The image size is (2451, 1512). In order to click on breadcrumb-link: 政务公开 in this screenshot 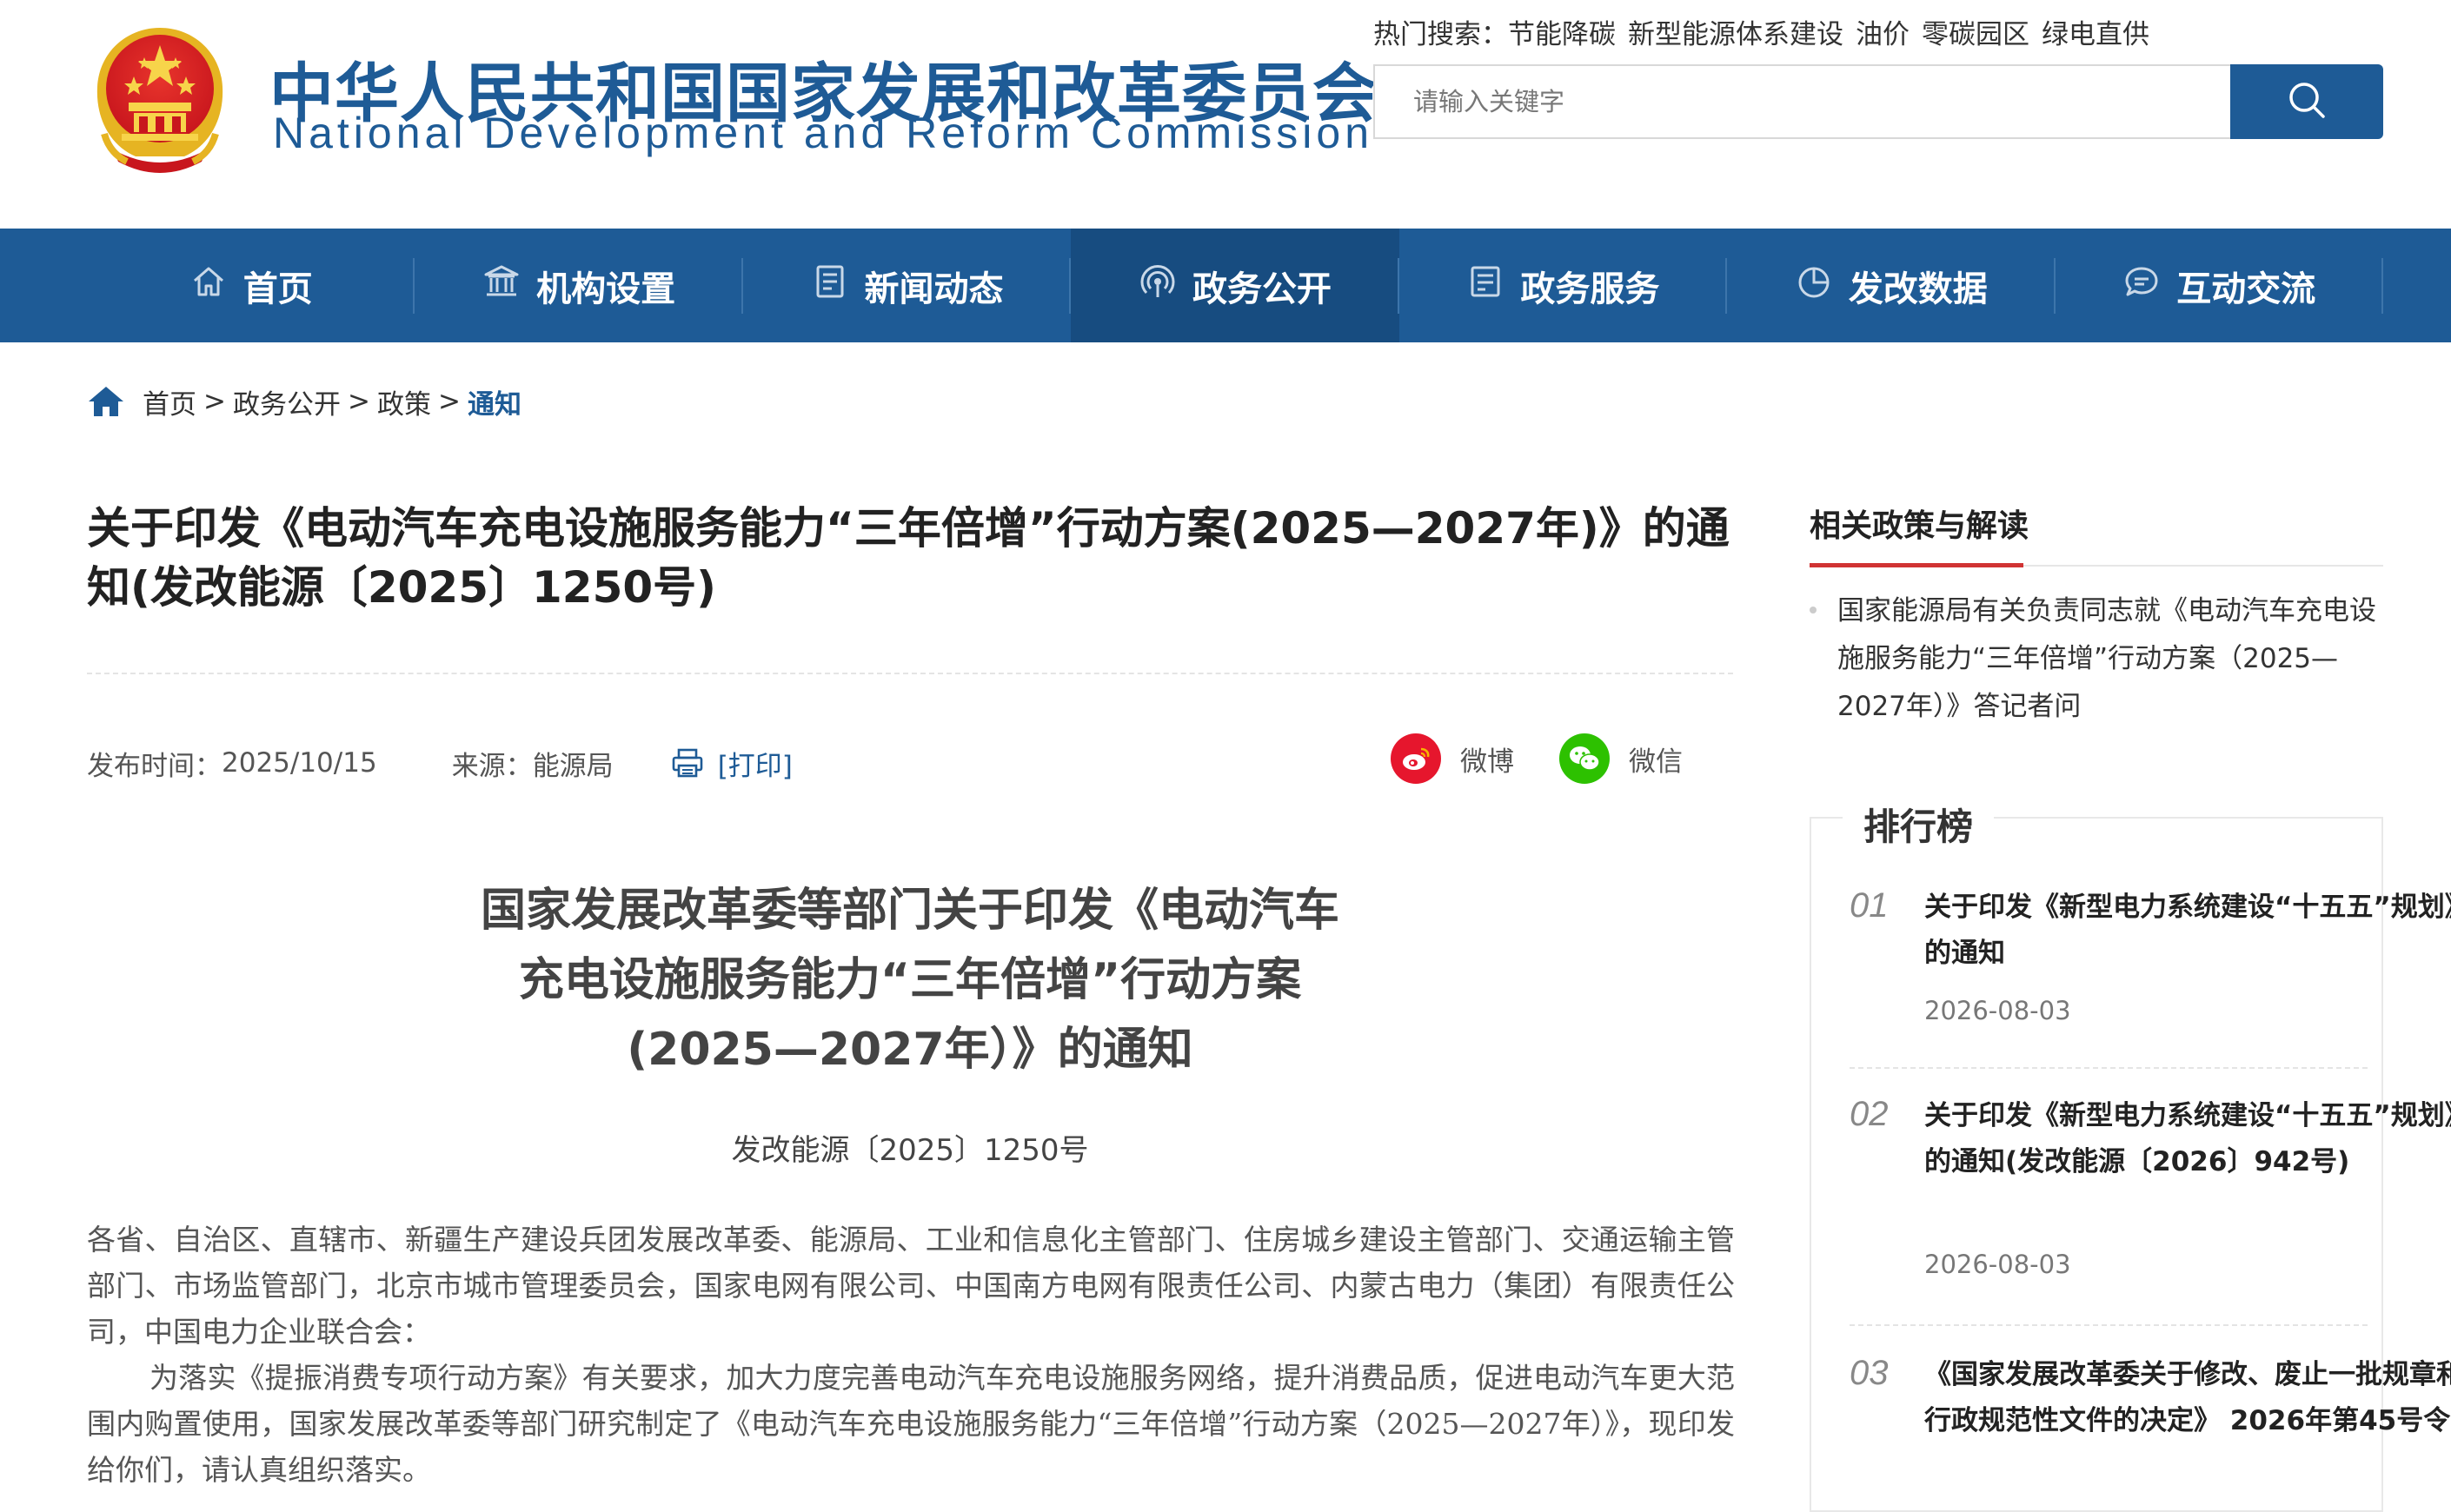, I will do `click(287, 401)`.